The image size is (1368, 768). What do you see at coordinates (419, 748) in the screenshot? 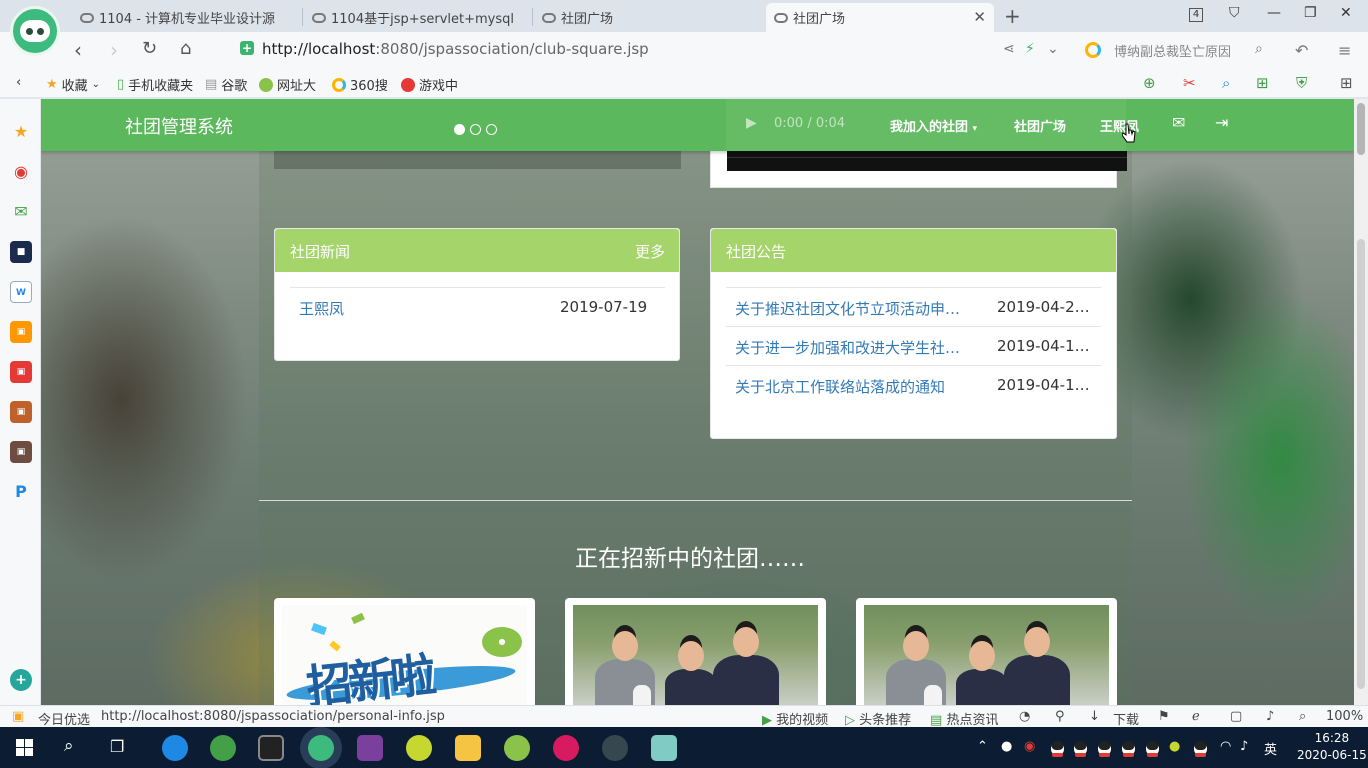
I see `app-yellow-icon` at bounding box center [419, 748].